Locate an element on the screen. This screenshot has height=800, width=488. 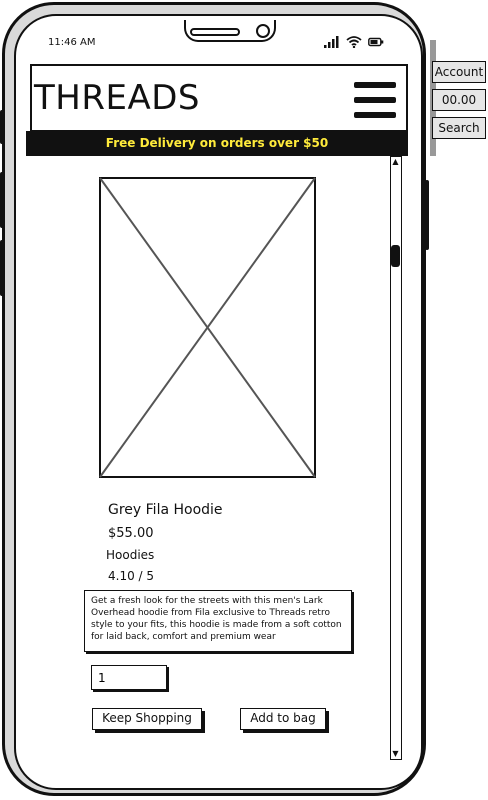
add-to-bag-button: Add to bag is located at coordinates (283, 719).